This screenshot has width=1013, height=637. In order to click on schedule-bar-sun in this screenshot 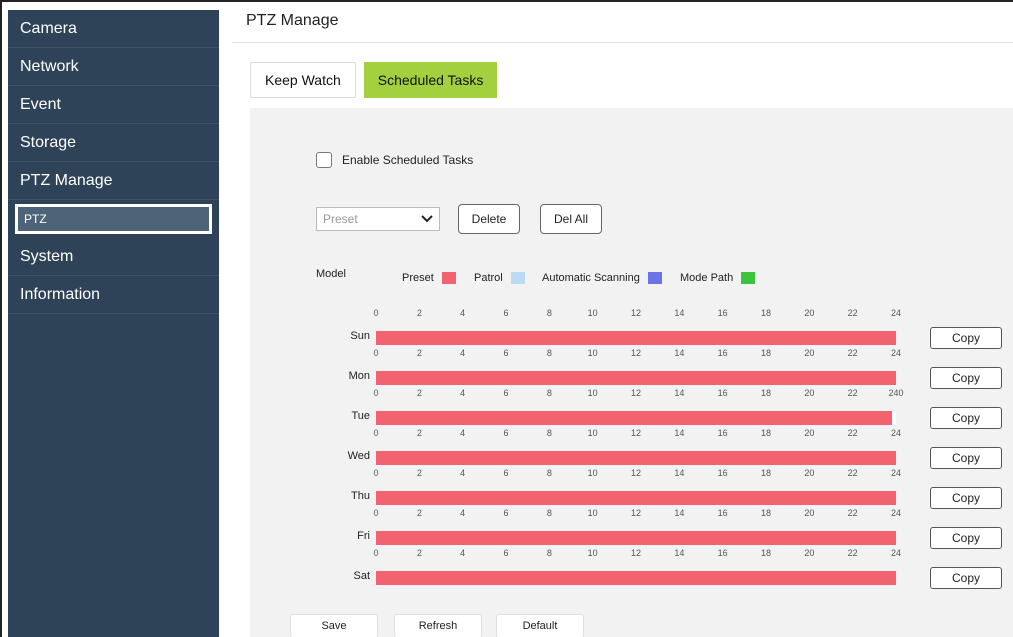, I will do `click(636, 338)`.